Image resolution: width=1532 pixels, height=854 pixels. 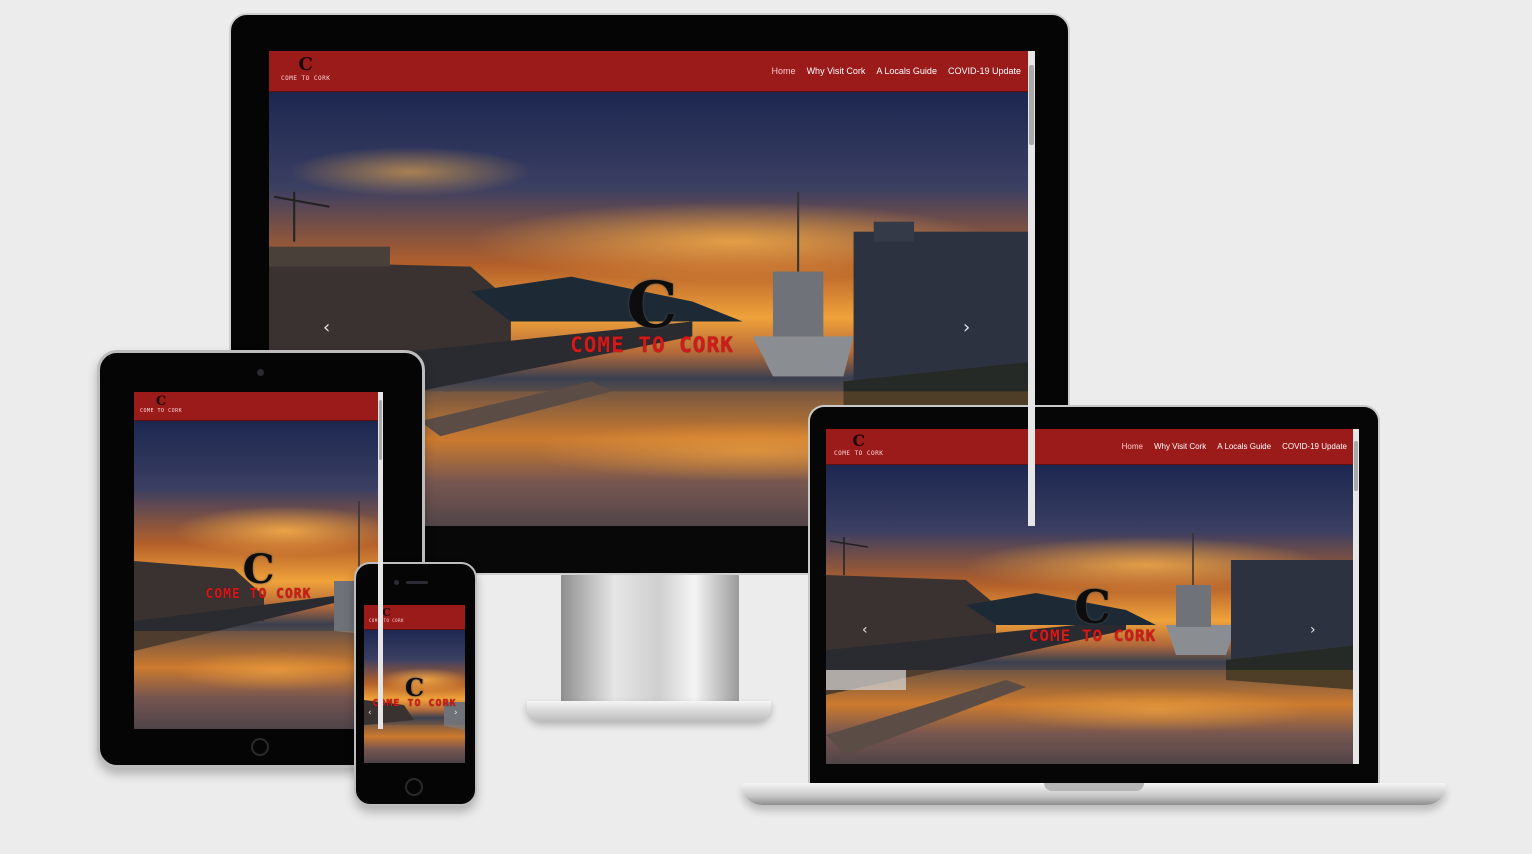 What do you see at coordinates (650, 638) in the screenshot?
I see `monitor-stand` at bounding box center [650, 638].